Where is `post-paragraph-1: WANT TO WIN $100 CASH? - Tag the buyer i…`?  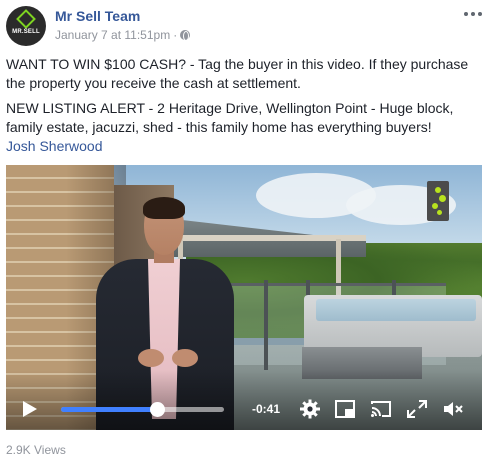 post-paragraph-1: WANT TO WIN $100 CASH? - Tag the buyer i… is located at coordinates (237, 73).